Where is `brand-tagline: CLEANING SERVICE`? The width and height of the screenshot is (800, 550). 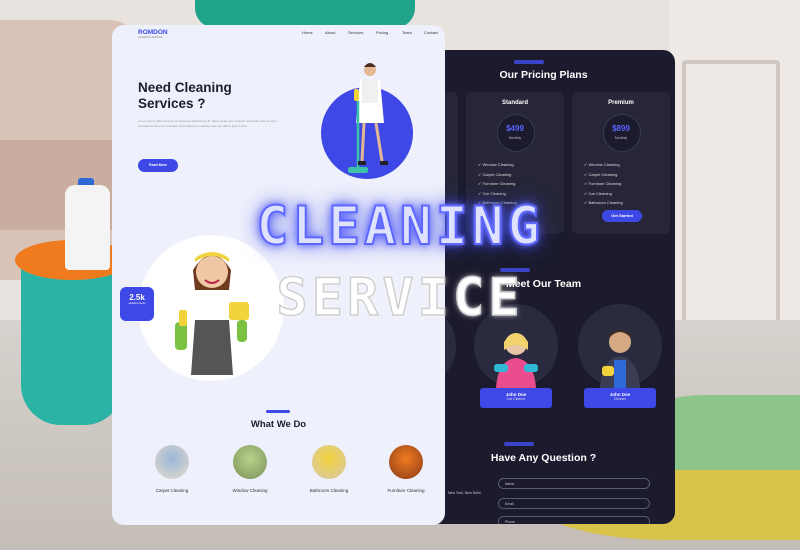 brand-tagline: CLEANING SERVICE is located at coordinates (150, 37).